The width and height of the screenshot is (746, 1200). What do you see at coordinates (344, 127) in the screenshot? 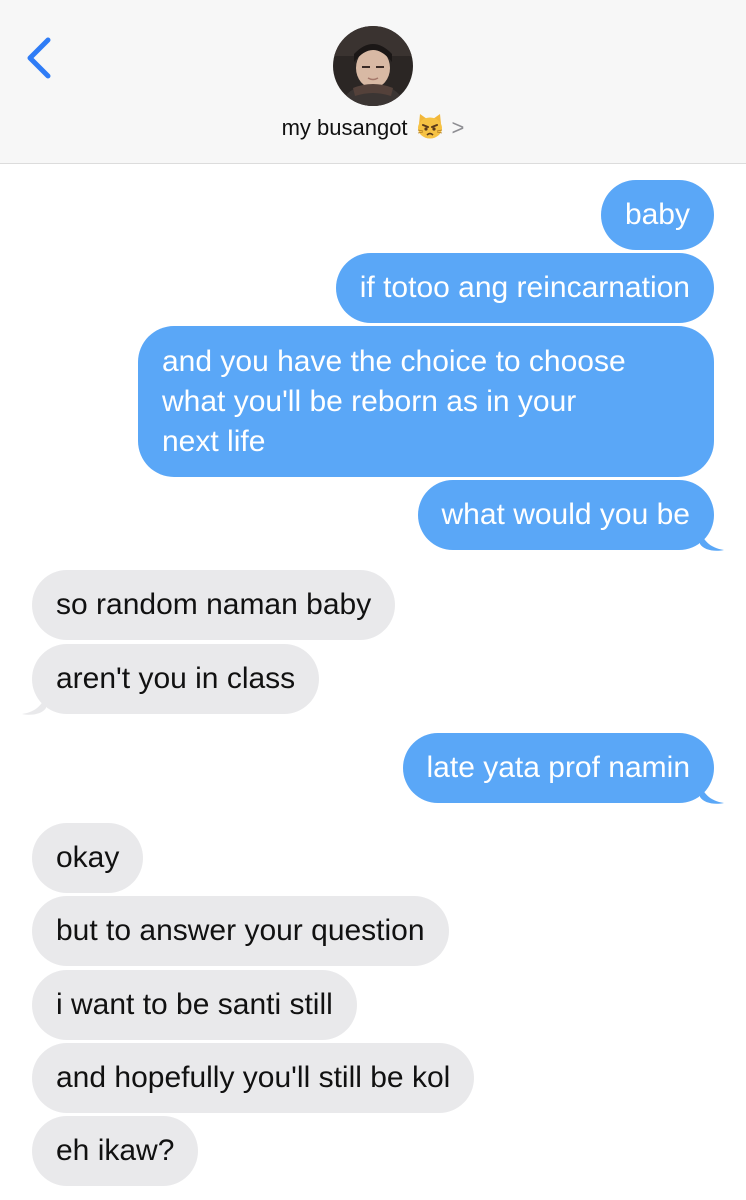
I see `contact-name: my busangot` at bounding box center [344, 127].